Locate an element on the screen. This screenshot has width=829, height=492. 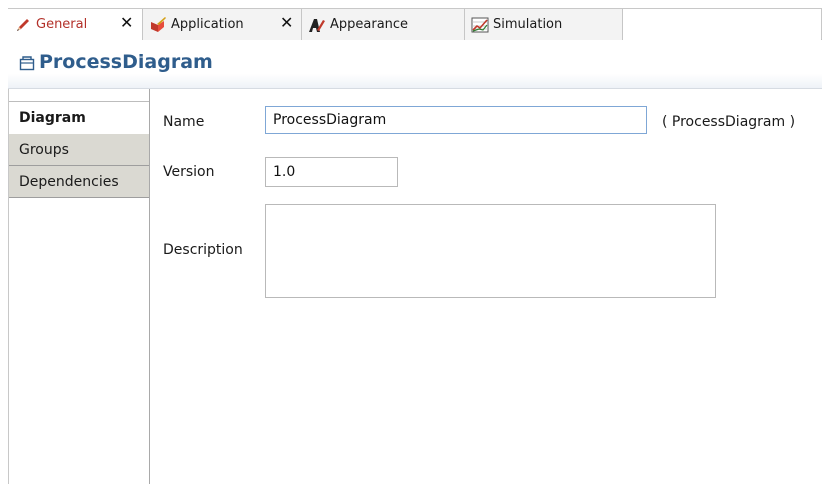
nav-item-groups: Groups is located at coordinates (79, 150).